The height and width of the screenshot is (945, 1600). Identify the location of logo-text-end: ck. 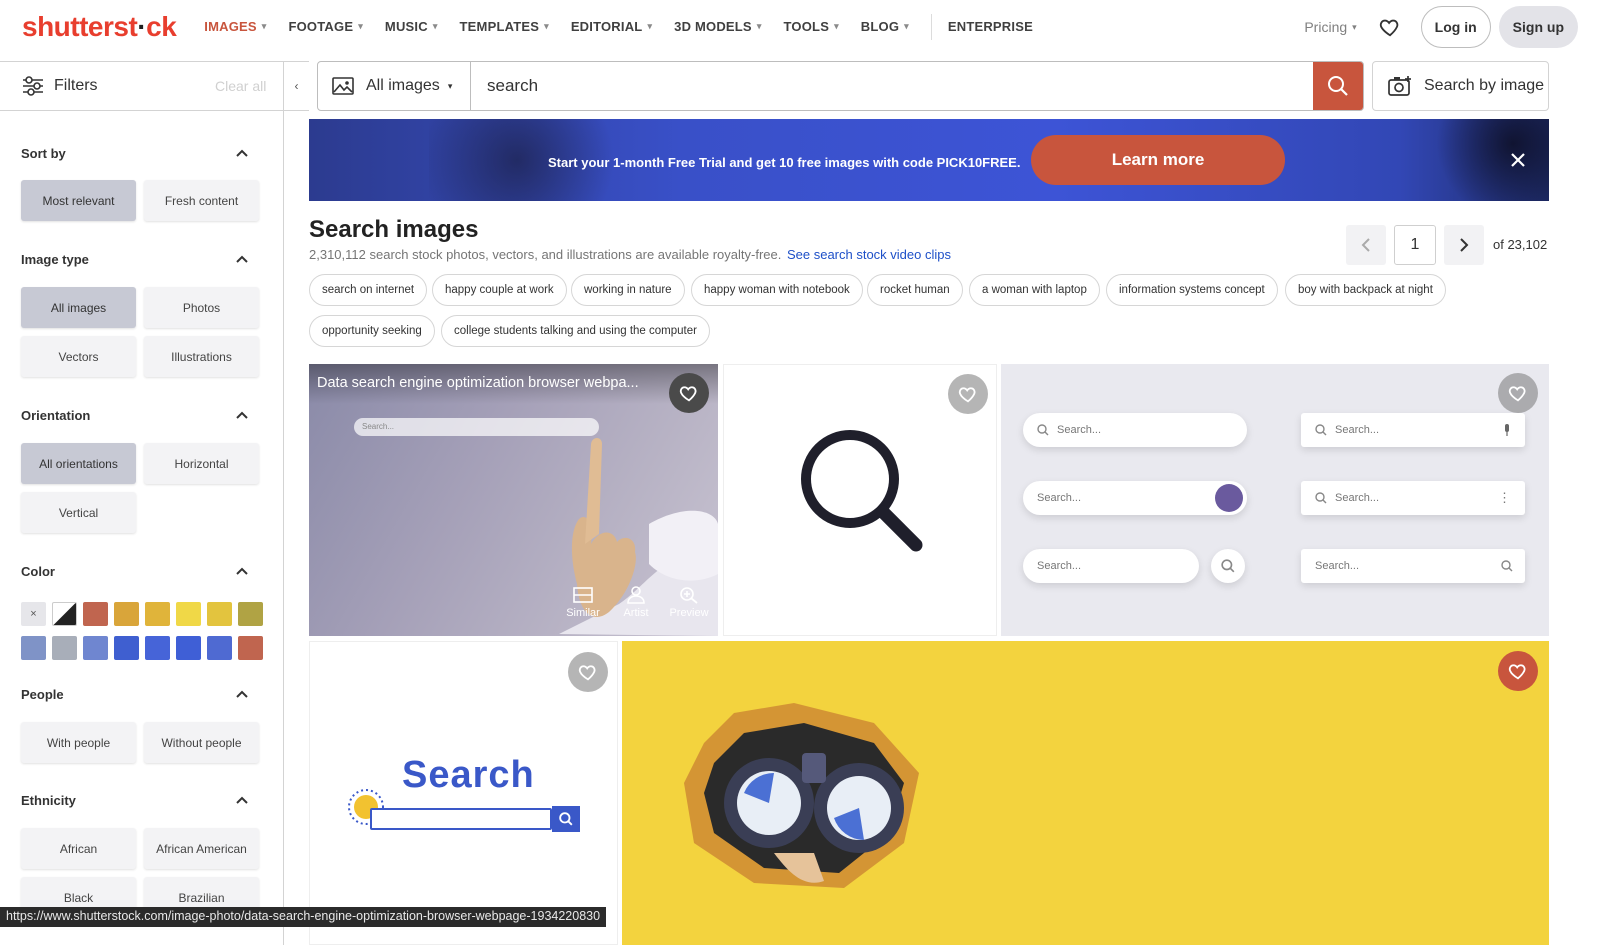
(161, 26).